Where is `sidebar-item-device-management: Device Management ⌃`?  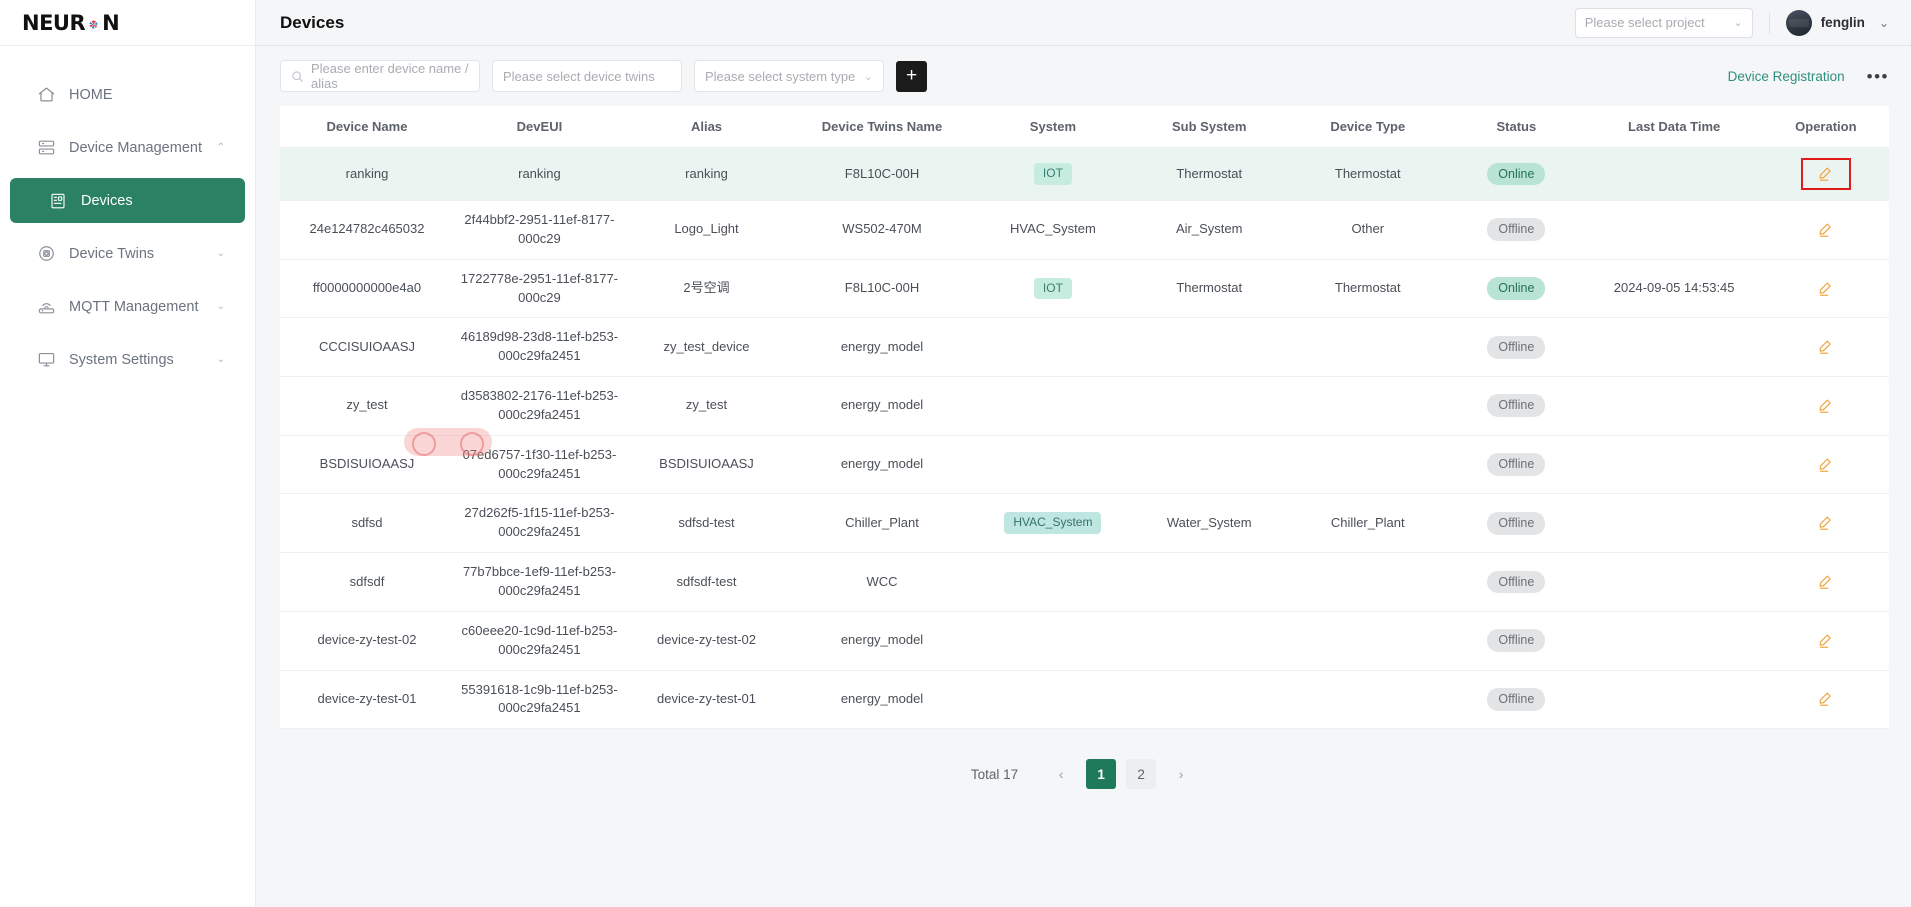 sidebar-item-device-management: Device Management ⌃ is located at coordinates (127, 147).